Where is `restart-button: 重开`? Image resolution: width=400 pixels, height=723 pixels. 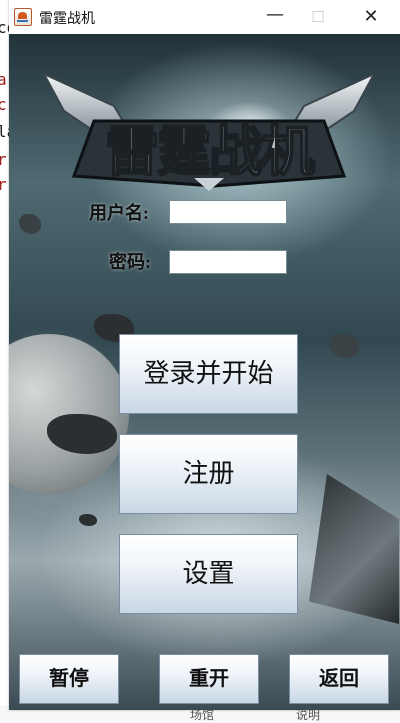 restart-button: 重开 is located at coordinates (209, 679).